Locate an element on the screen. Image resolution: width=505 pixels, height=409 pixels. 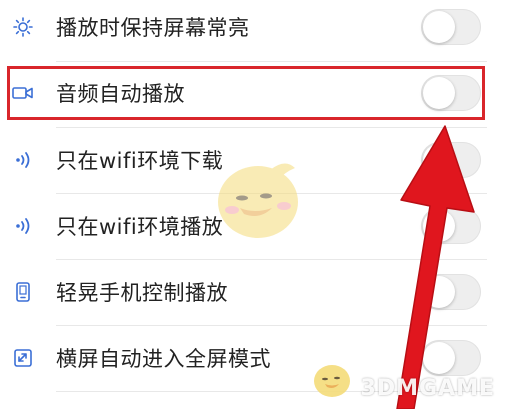
annotation-arrow is located at coordinates (435, 267).